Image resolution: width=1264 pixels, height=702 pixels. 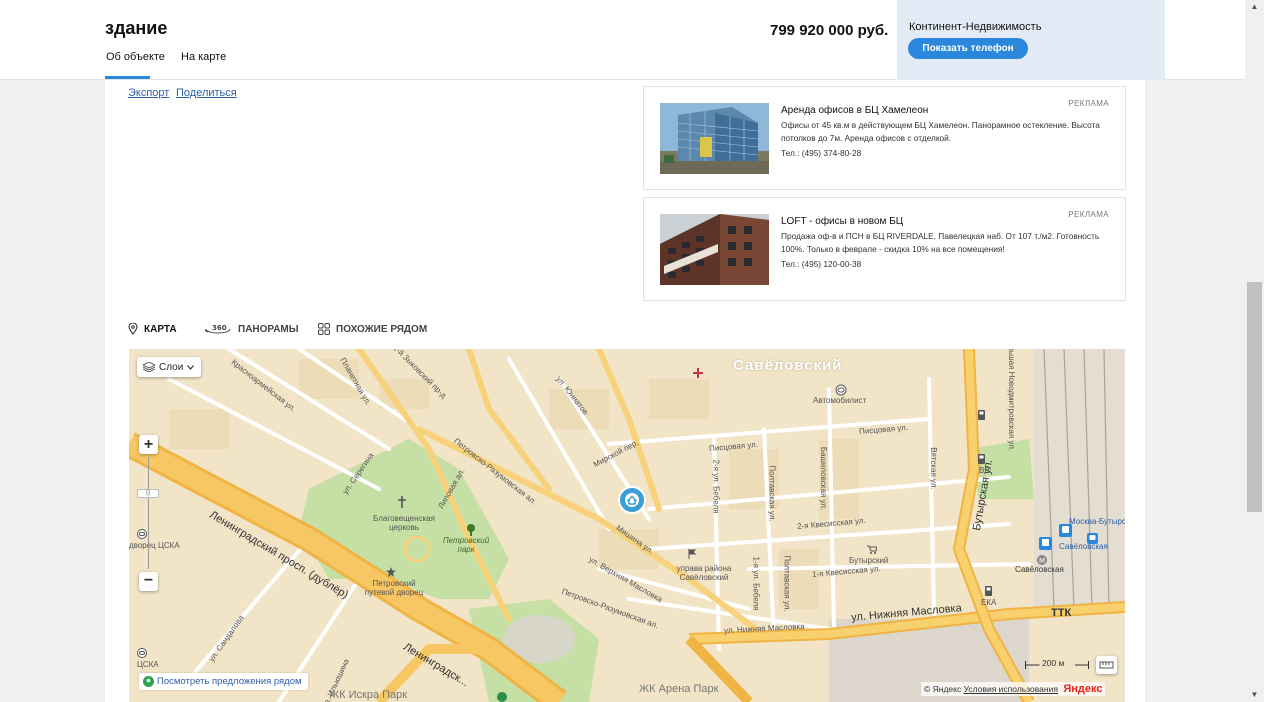 What do you see at coordinates (148, 681) in the screenshot?
I see `location-pin-icon` at bounding box center [148, 681].